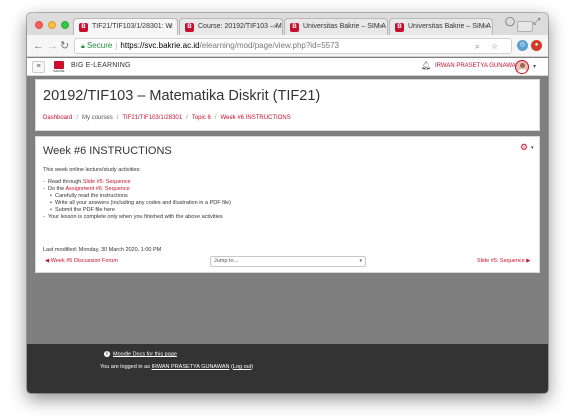 This screenshot has height=416, width=572. Describe the element at coordinates (57, 118) in the screenshot. I see `breadcrumb-dashboard: Dashboard` at that location.